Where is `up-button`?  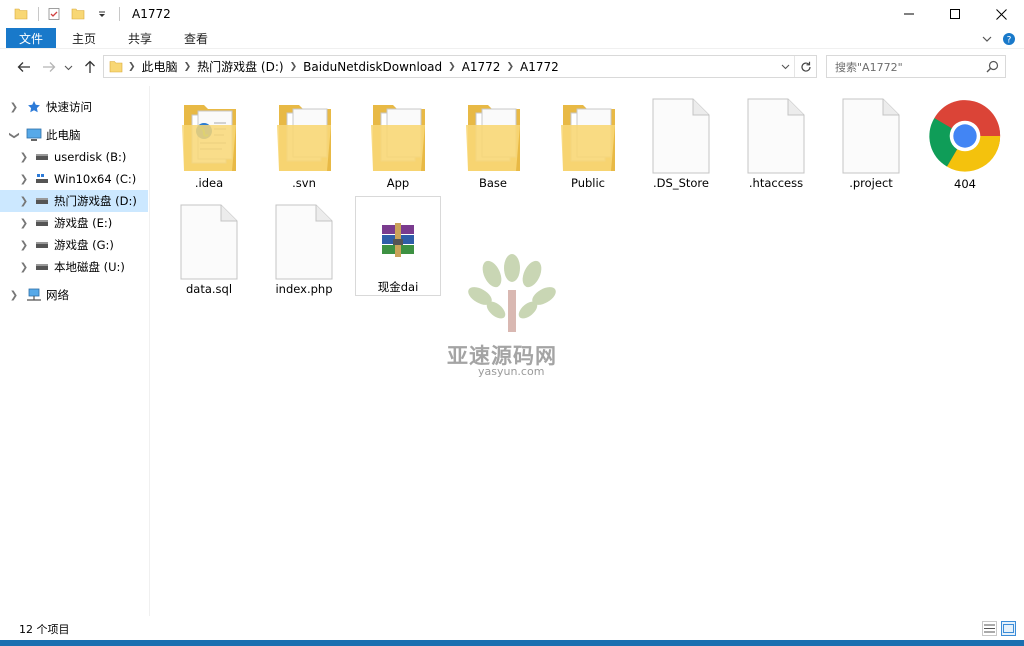 up-button is located at coordinates (90, 67).